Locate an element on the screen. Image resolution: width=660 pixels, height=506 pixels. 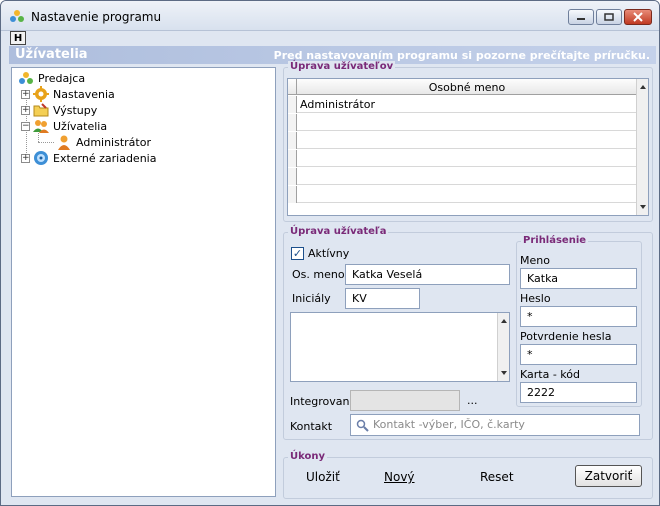
users-icon is located at coordinates (41, 126).